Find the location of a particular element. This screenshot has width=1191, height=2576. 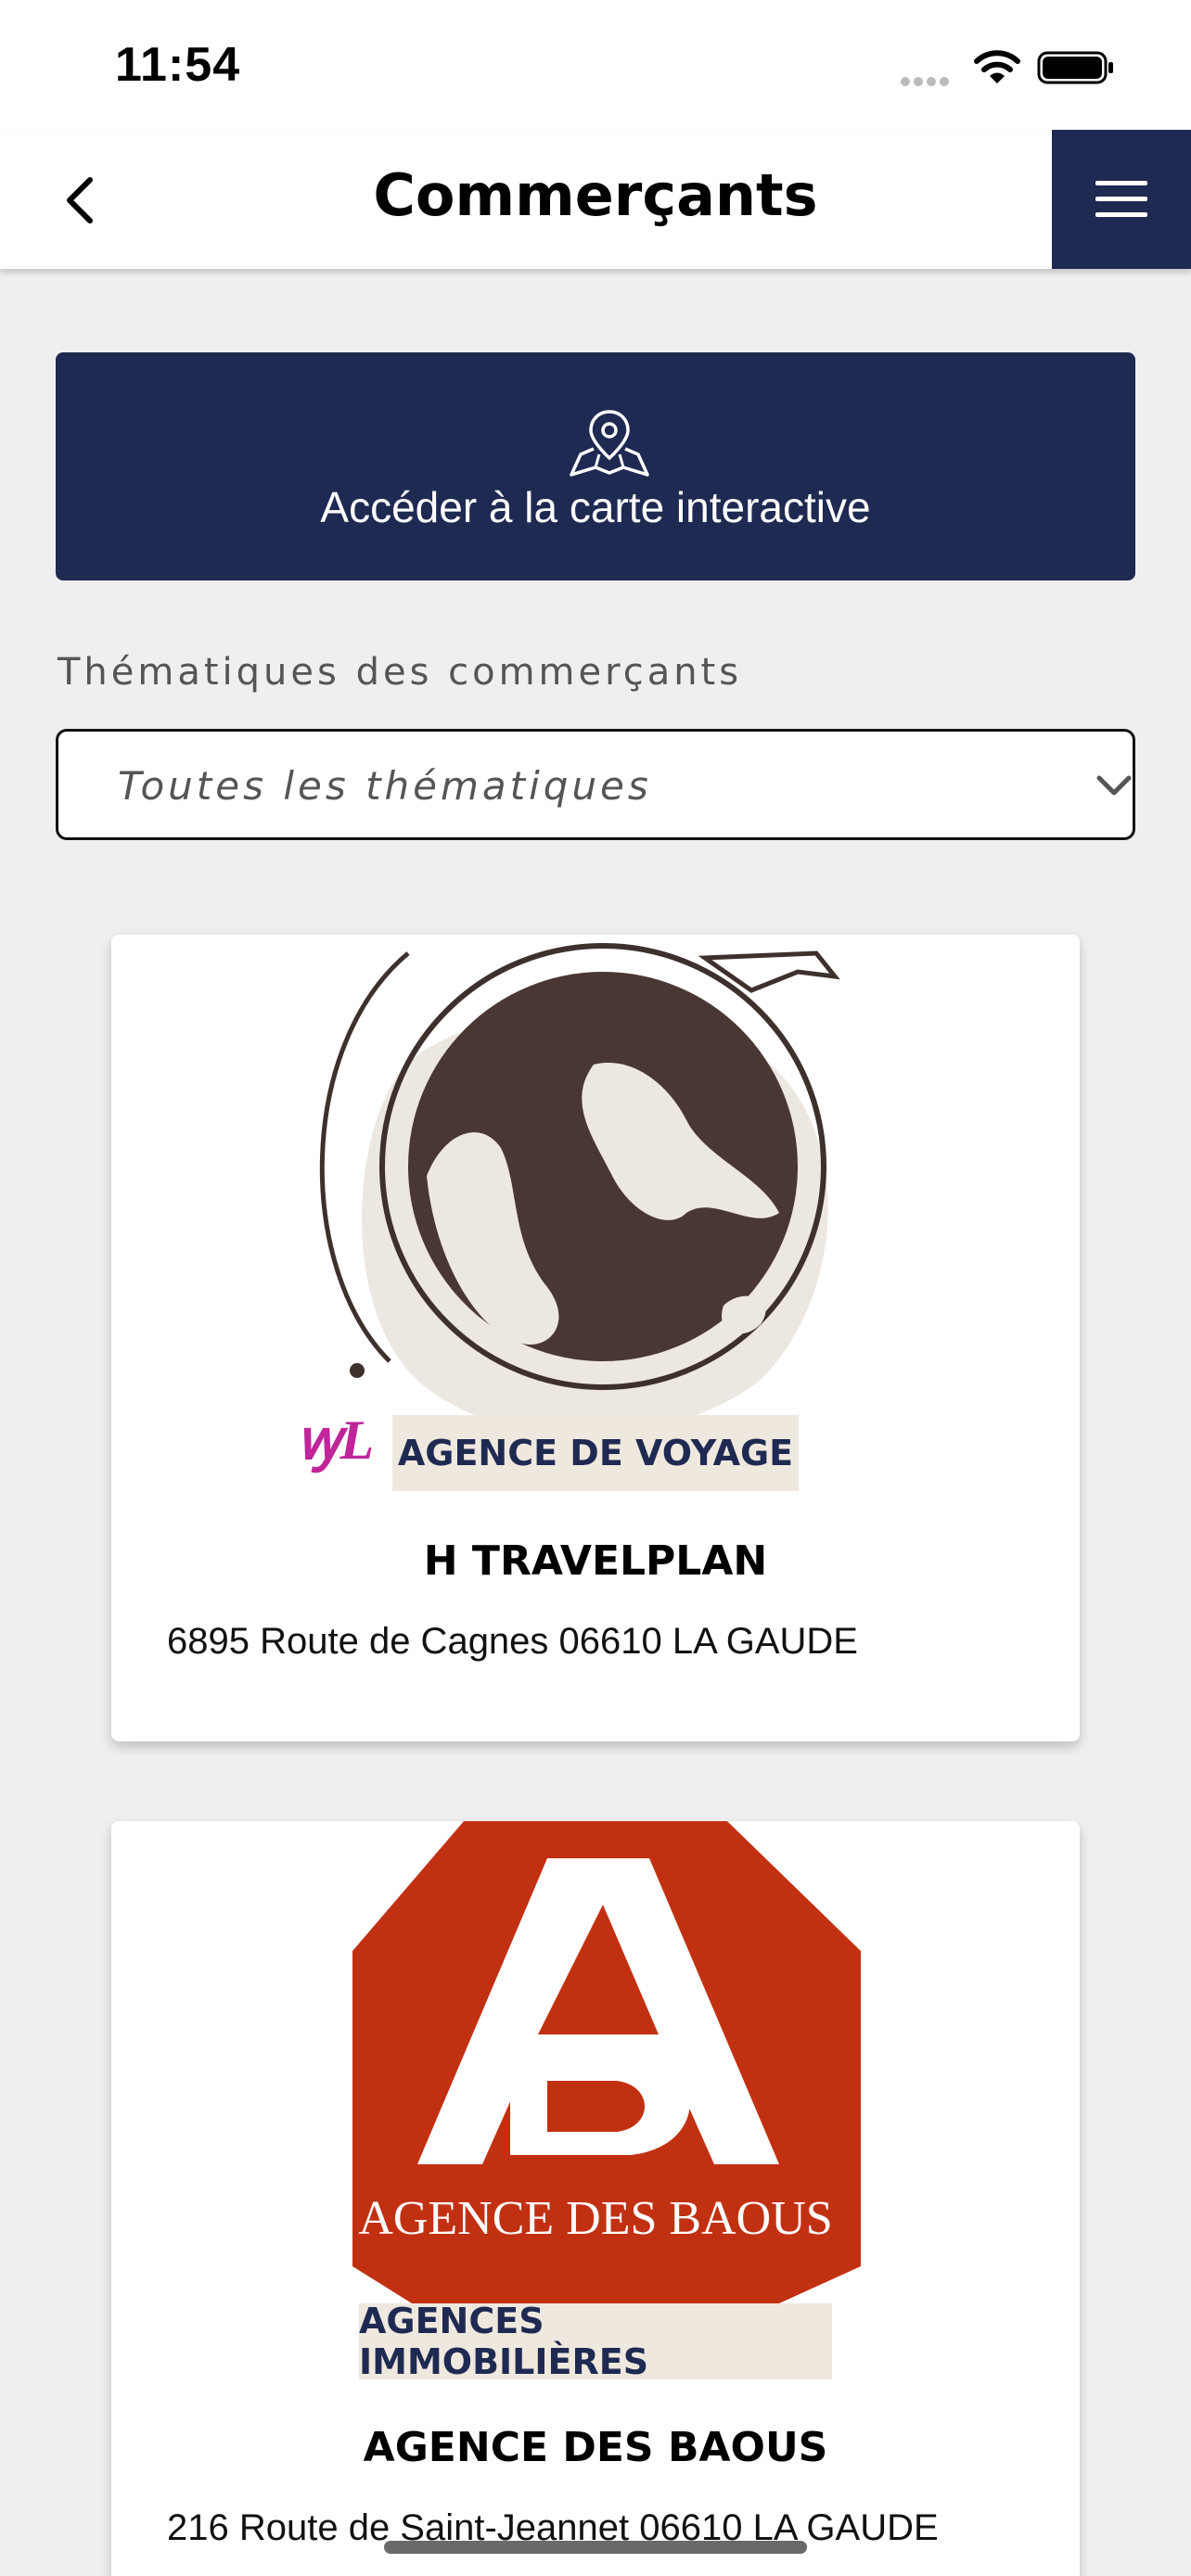

merchant-name: H TRAVELPLAN is located at coordinates (595, 1561).